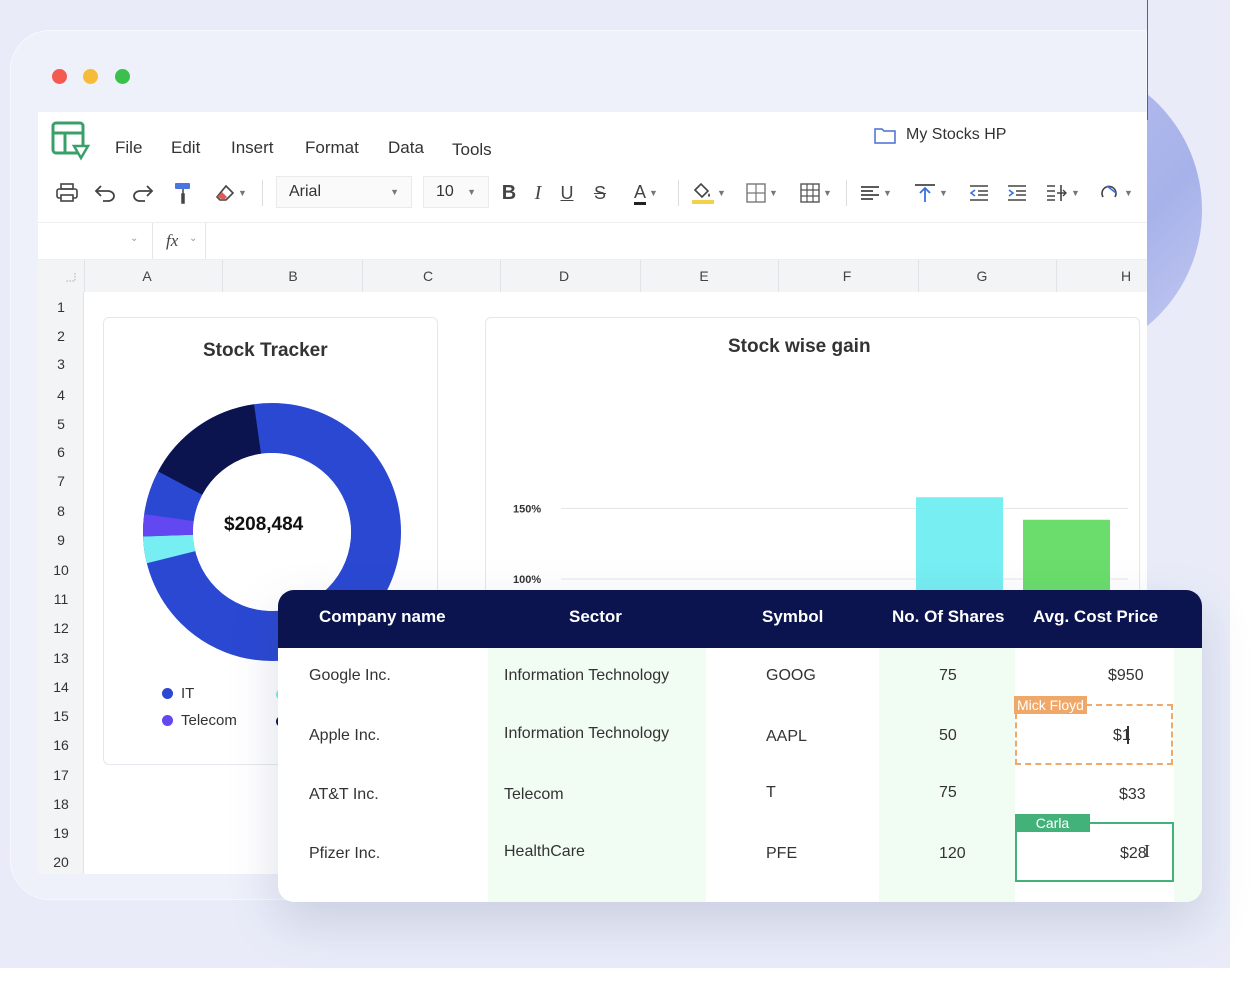  I want to click on row-13: 13, so click(61, 658).